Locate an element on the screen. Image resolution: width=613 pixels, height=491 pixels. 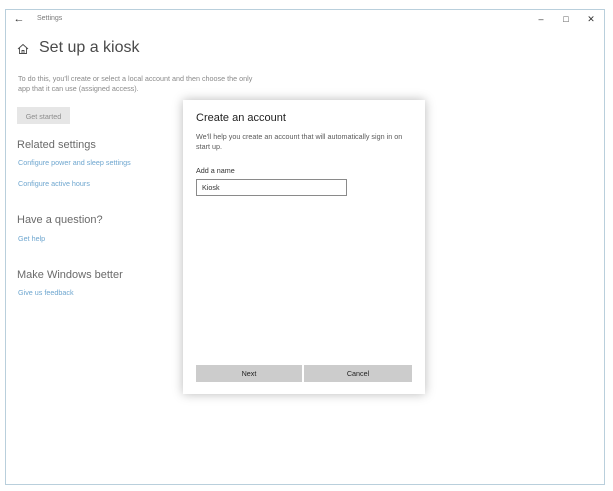
power-sleep-settings-link: Configure power and sleep settings is located at coordinates (74, 162).